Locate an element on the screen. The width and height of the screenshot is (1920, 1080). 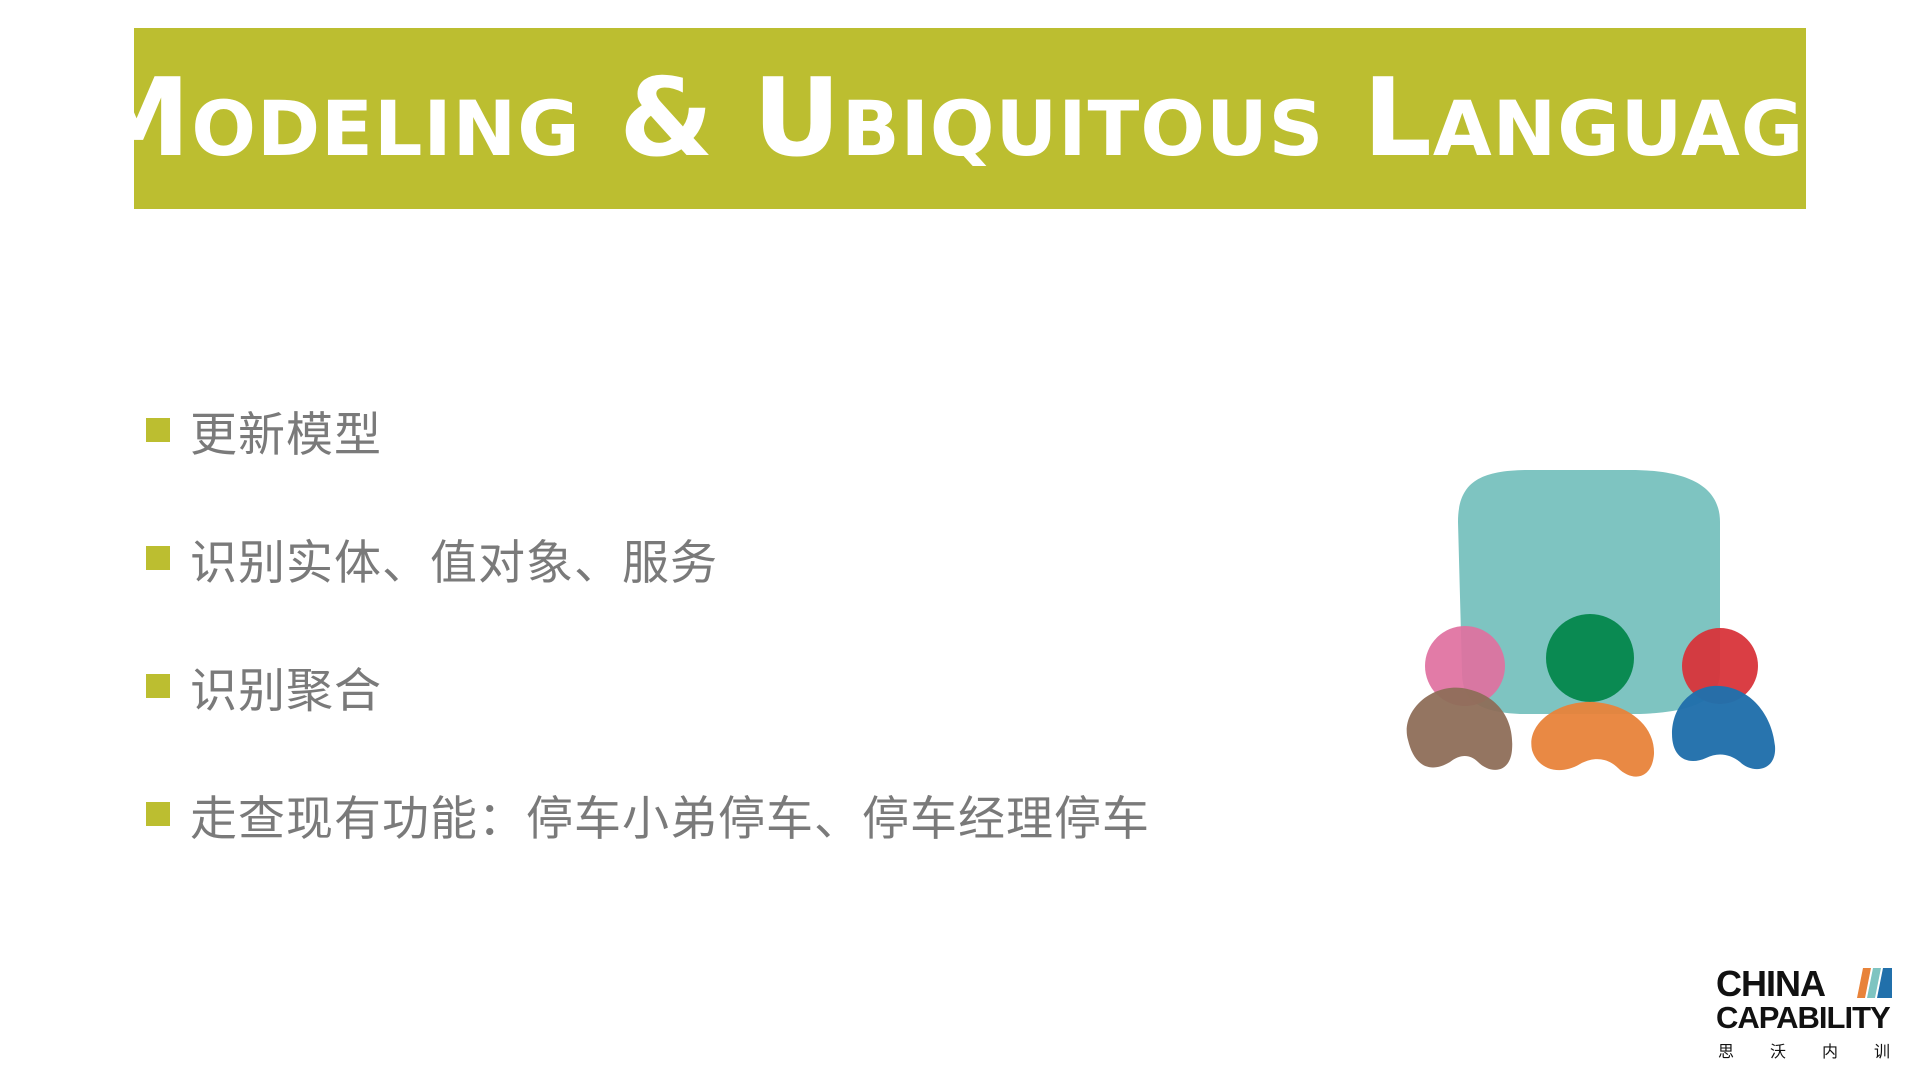
bullet-item: 走查现有功能：停车小弟停车、停车经理停车 is located at coordinates (648, 815).